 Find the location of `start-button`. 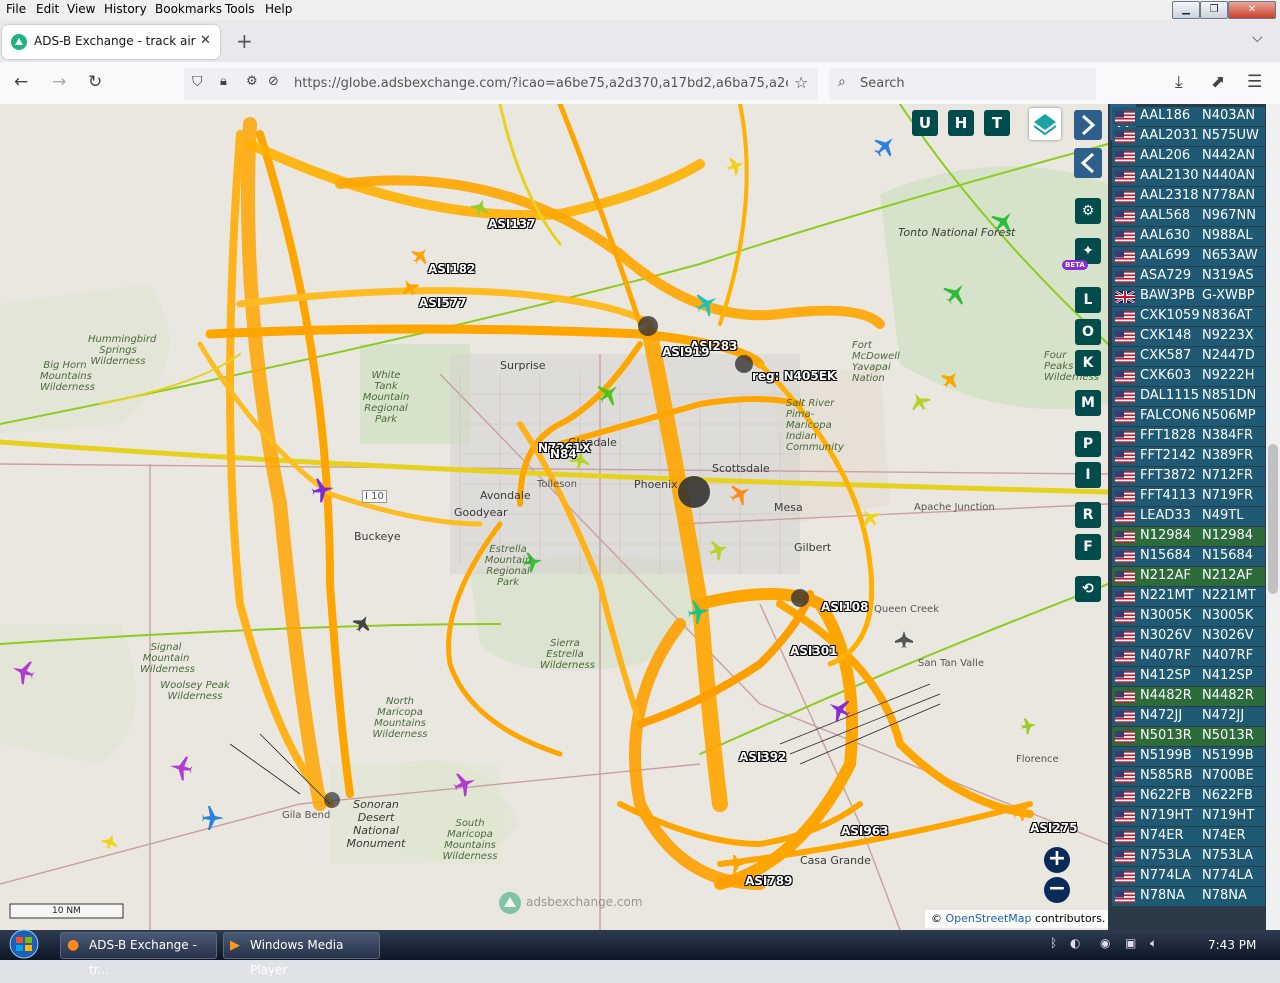

start-button is located at coordinates (24, 944).